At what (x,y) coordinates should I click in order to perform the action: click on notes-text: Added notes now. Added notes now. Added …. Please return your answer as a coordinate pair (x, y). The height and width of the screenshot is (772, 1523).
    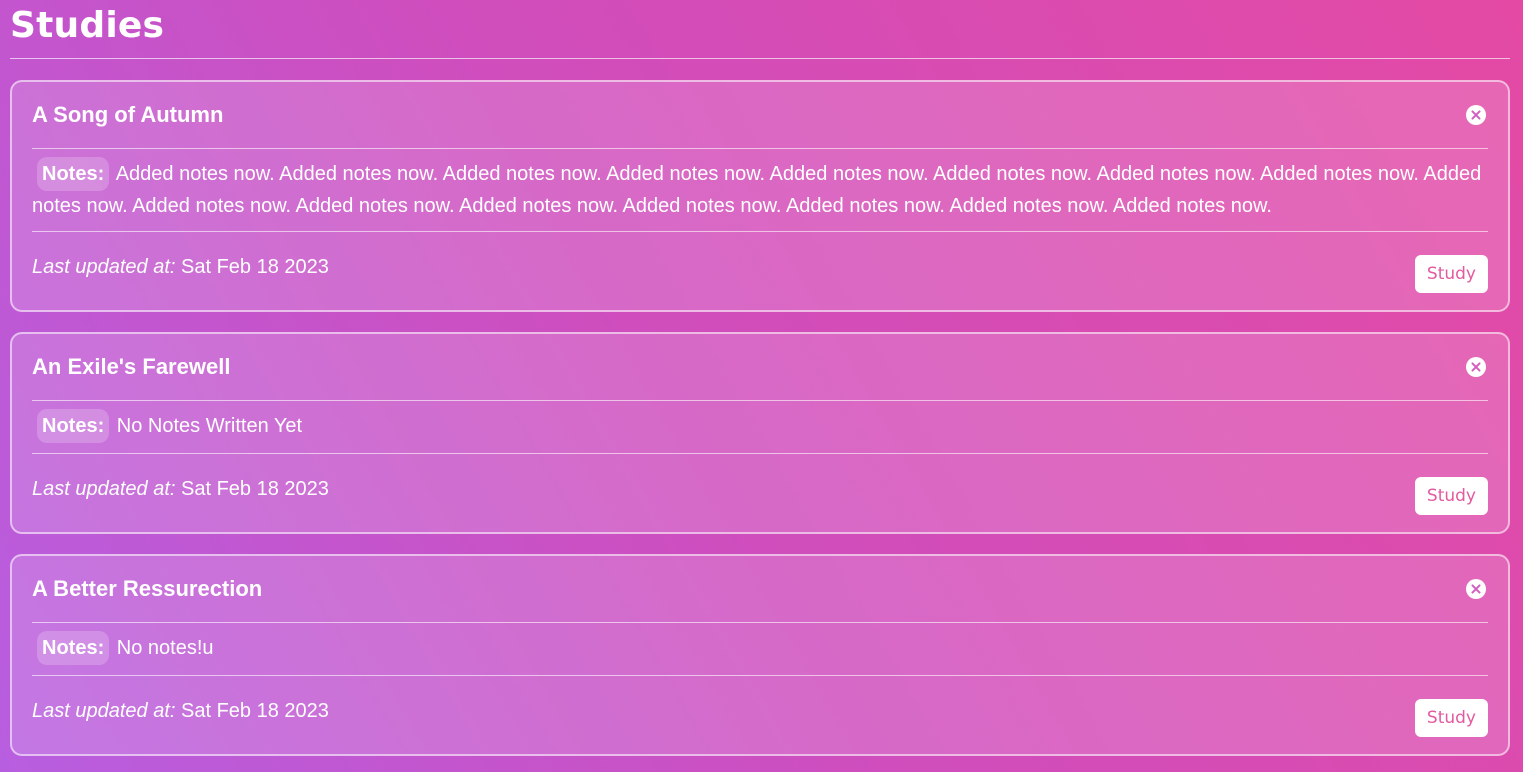
    Looking at the image, I should click on (757, 190).